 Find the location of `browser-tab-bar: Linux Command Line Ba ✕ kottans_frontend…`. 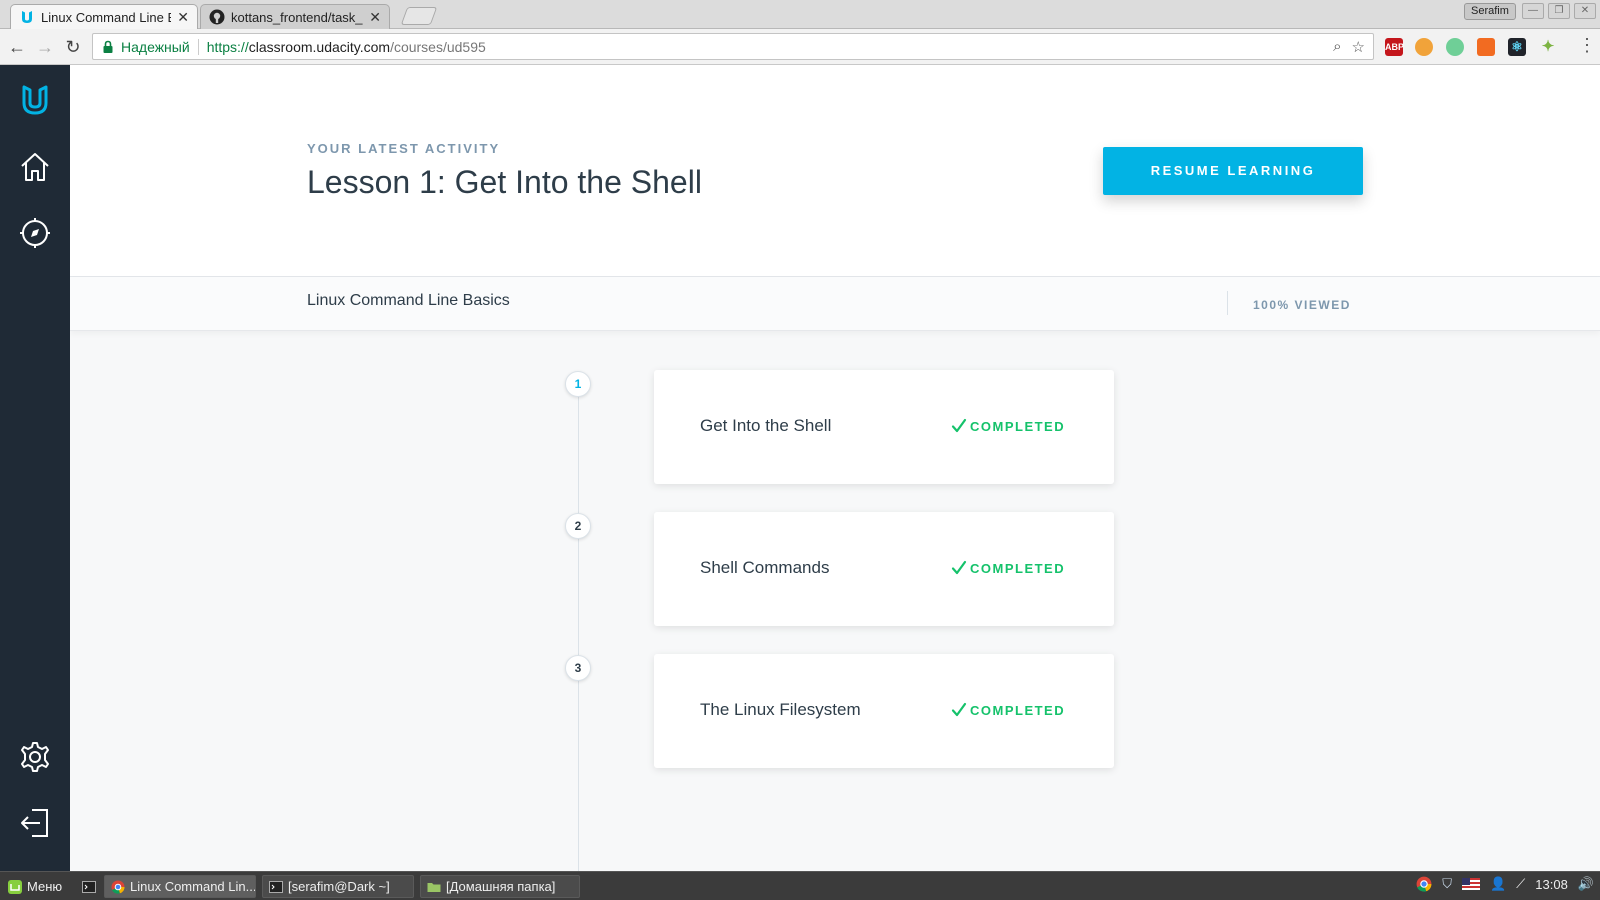

browser-tab-bar: Linux Command Line Ba ✕ kottans_frontend… is located at coordinates (800, 14).